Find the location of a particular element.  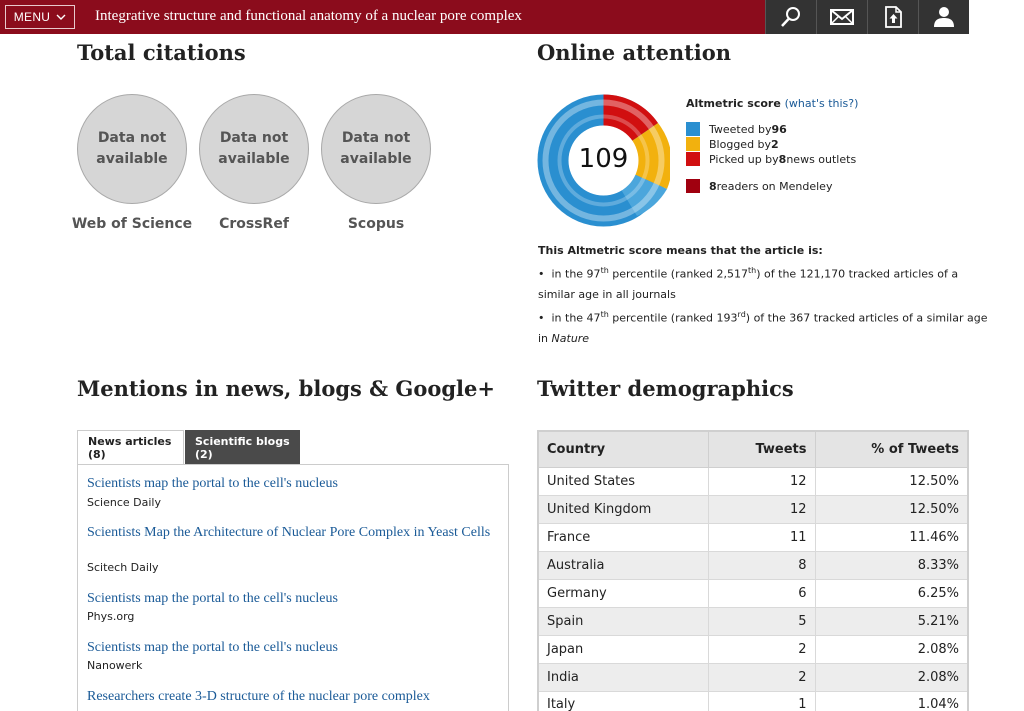

email-button is located at coordinates (841, 17).